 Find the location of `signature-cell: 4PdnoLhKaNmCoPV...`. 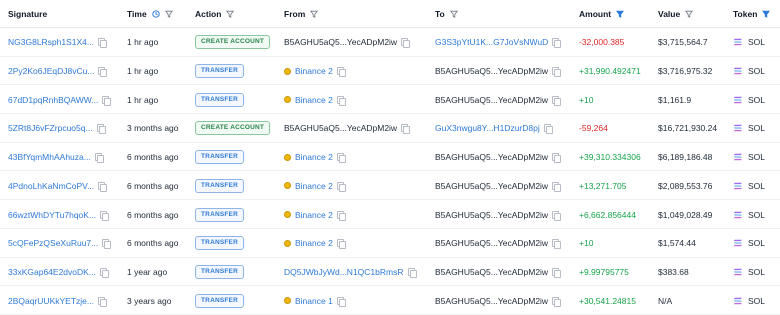

signature-cell: 4PdnoLhKaNmCoPV... is located at coordinates (58, 186).